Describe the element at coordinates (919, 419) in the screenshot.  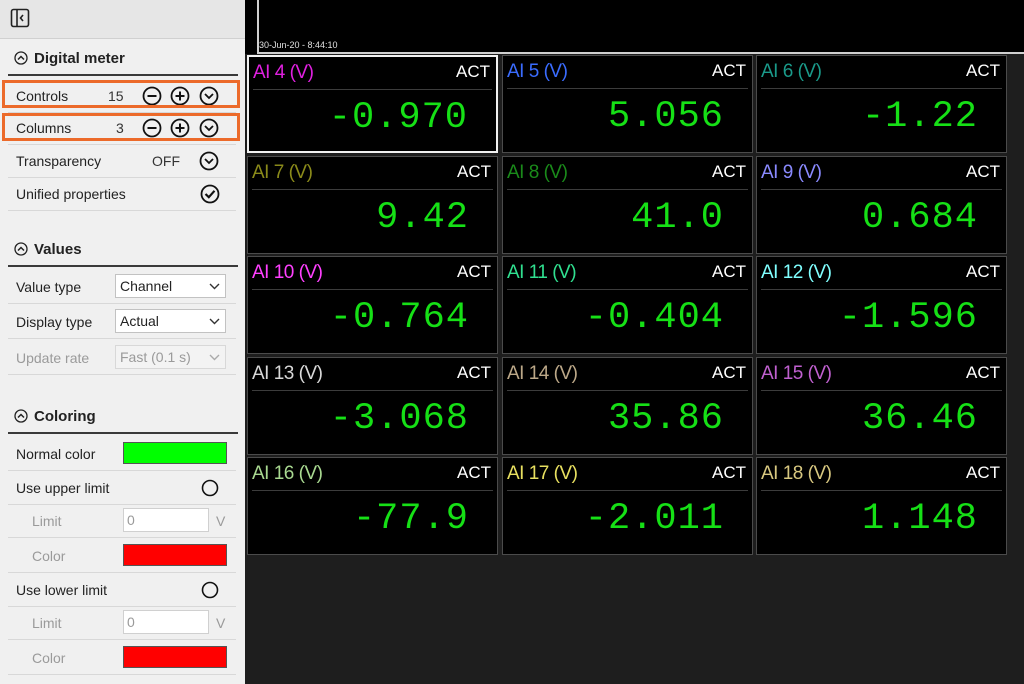
I see `meter-value: 36.46` at that location.